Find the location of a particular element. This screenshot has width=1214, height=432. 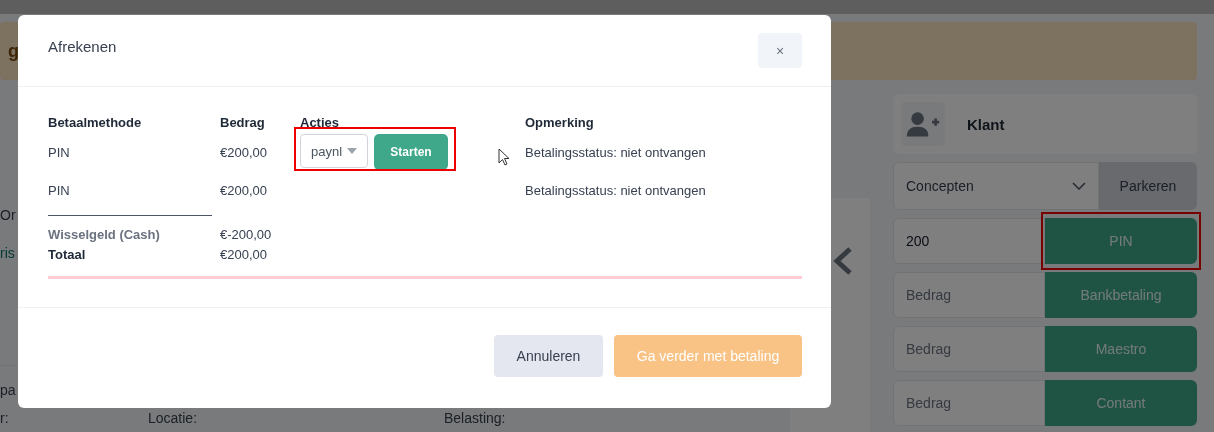

summary-amount: €-200,00 is located at coordinates (246, 234).